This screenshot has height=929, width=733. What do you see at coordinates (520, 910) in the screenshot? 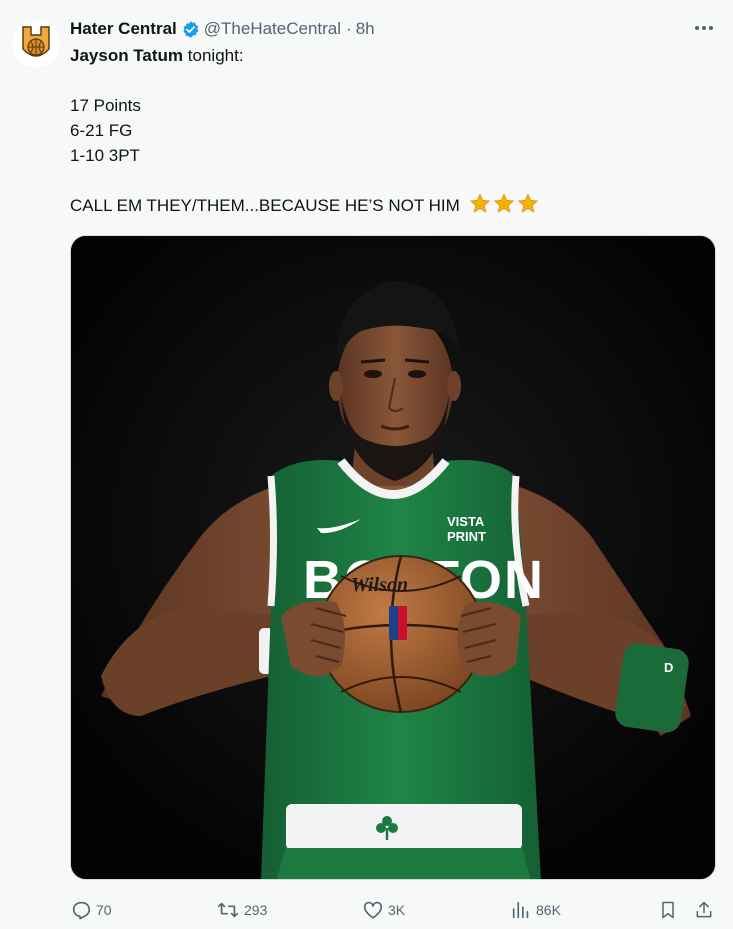
I see `views-icon` at bounding box center [520, 910].